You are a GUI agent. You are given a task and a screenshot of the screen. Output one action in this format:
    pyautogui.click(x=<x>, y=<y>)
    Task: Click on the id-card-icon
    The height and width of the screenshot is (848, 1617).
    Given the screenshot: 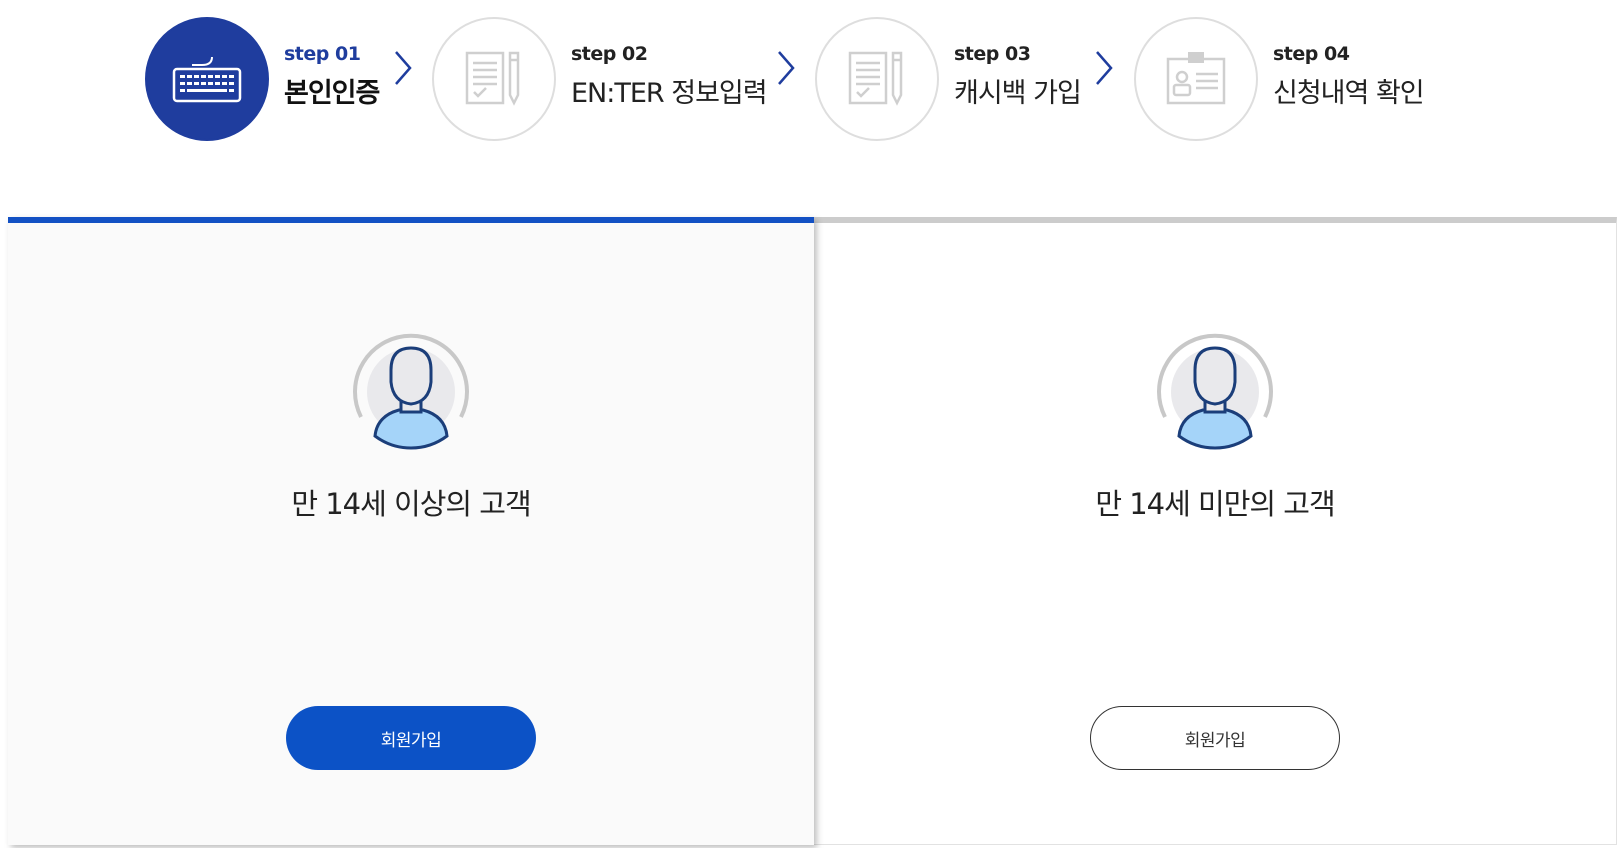 What is the action you would take?
    pyautogui.click(x=1196, y=78)
    